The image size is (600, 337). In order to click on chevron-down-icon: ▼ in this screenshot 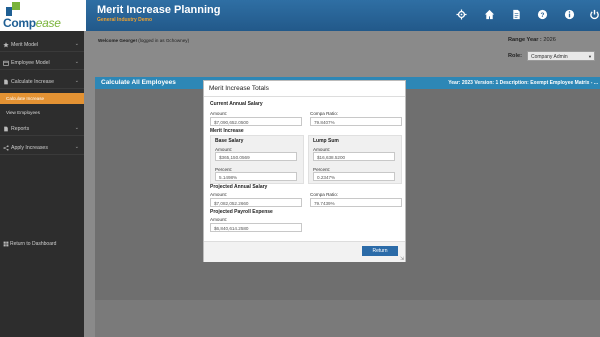, I will do `click(590, 56)`.